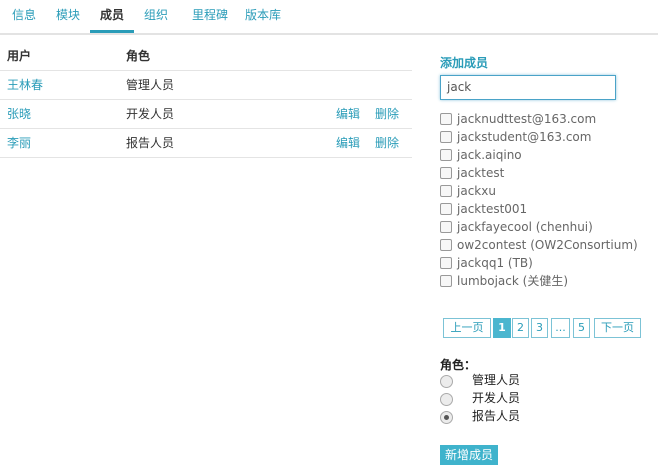 The width and height of the screenshot is (658, 469). What do you see at coordinates (210, 16) in the screenshot?
I see `tab-milestones: 里程碑` at bounding box center [210, 16].